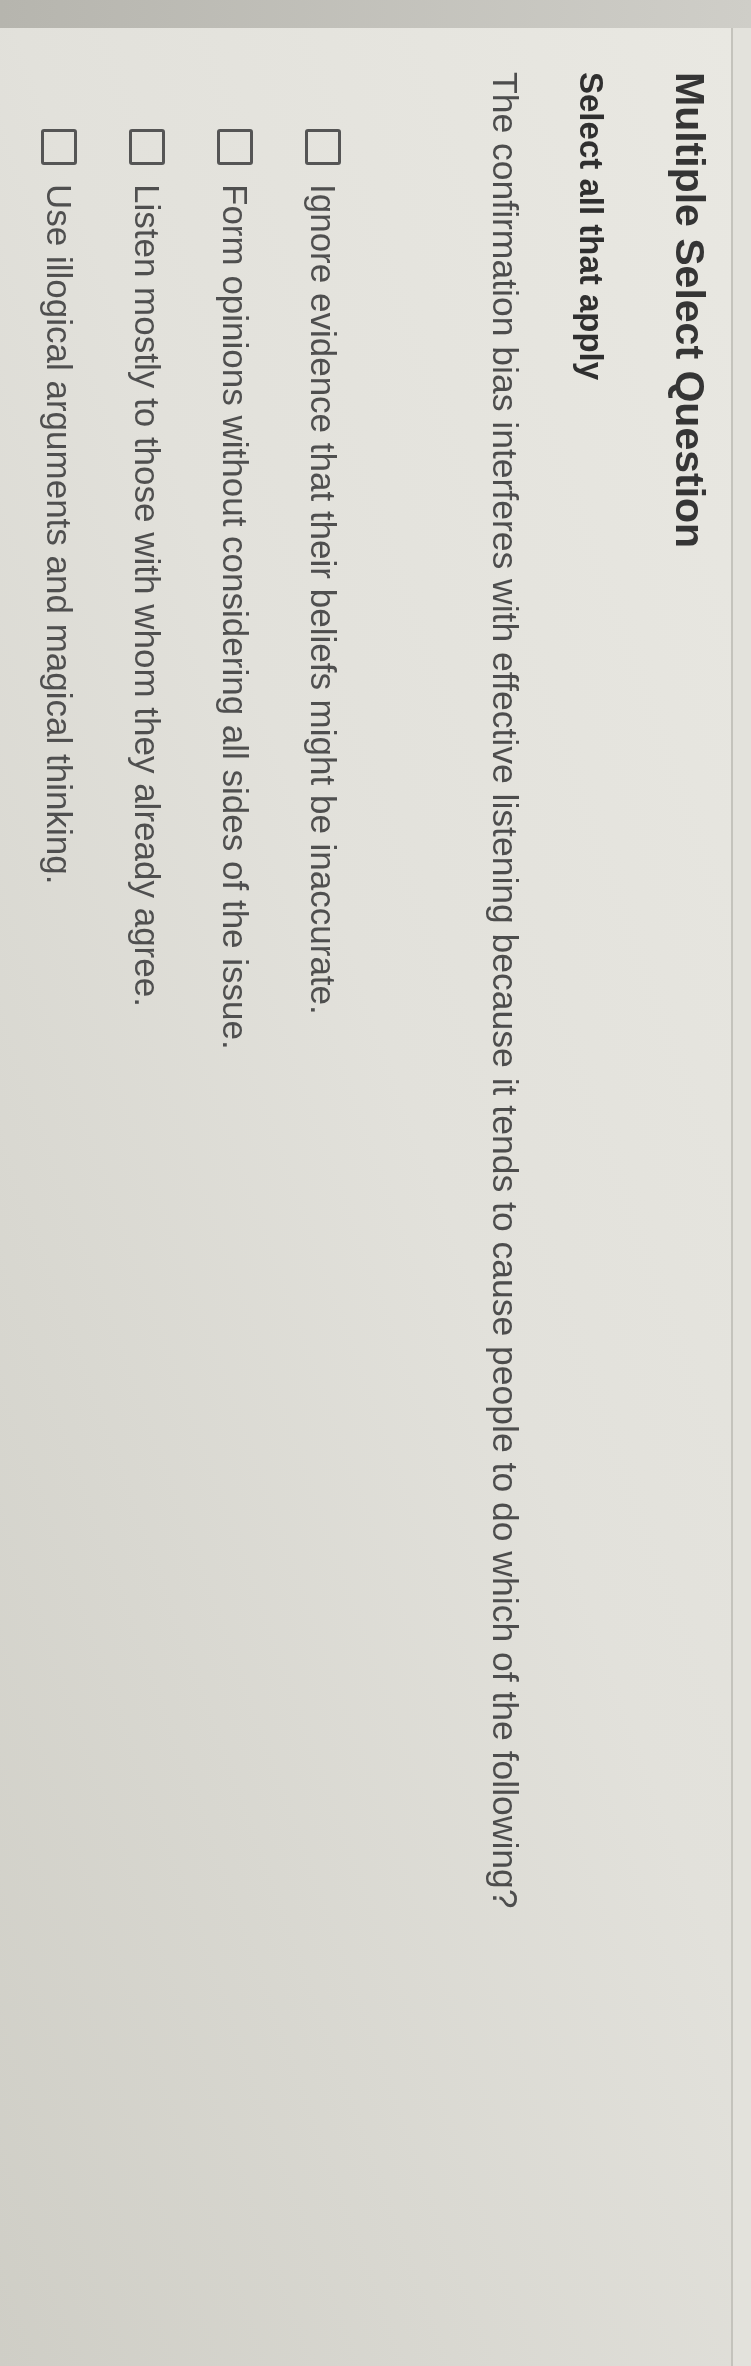  What do you see at coordinates (591, 227) in the screenshot?
I see `instruction-text: Select all that apply` at bounding box center [591, 227].